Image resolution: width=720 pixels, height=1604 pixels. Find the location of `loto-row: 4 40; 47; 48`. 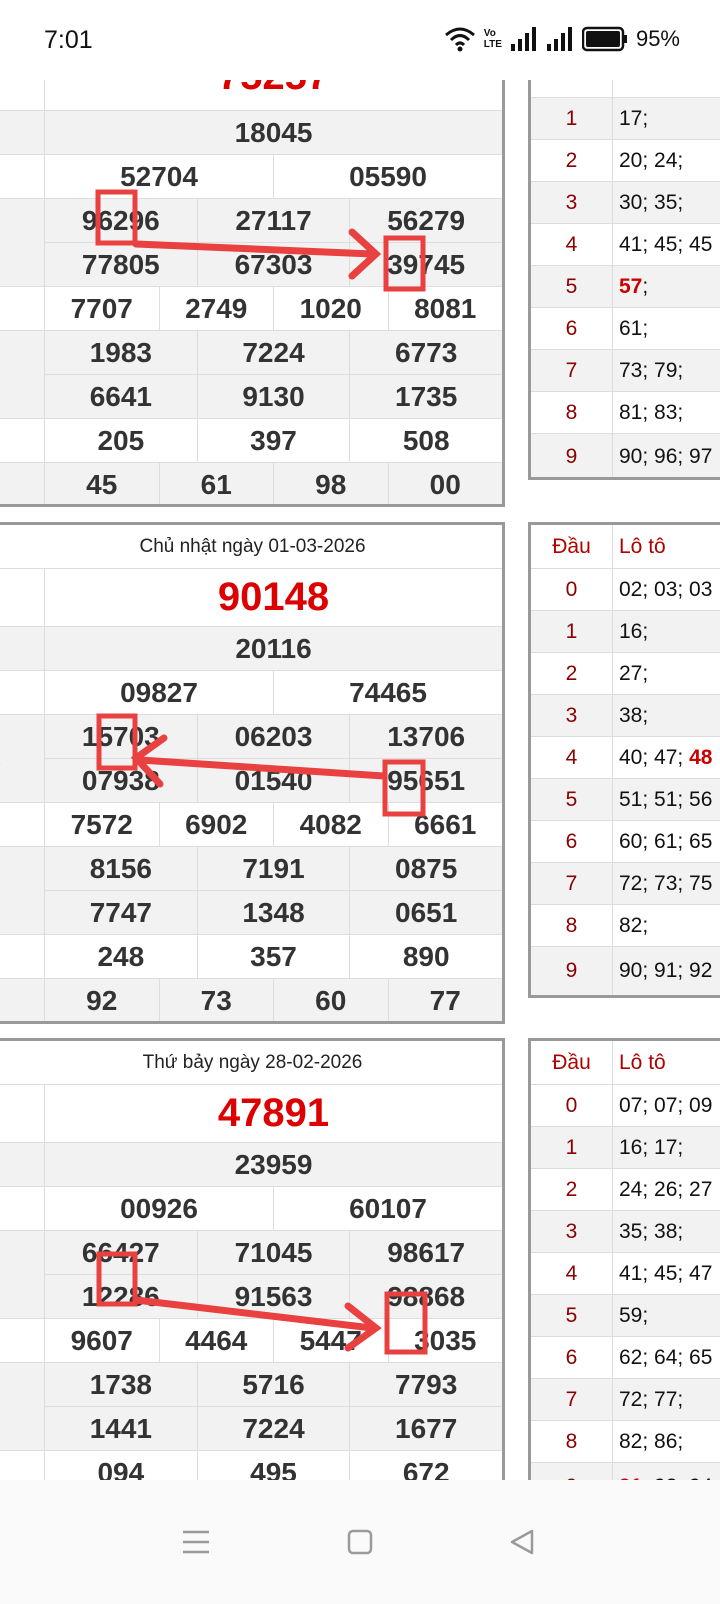

loto-row: 4 40; 47; 48 is located at coordinates (625, 758).